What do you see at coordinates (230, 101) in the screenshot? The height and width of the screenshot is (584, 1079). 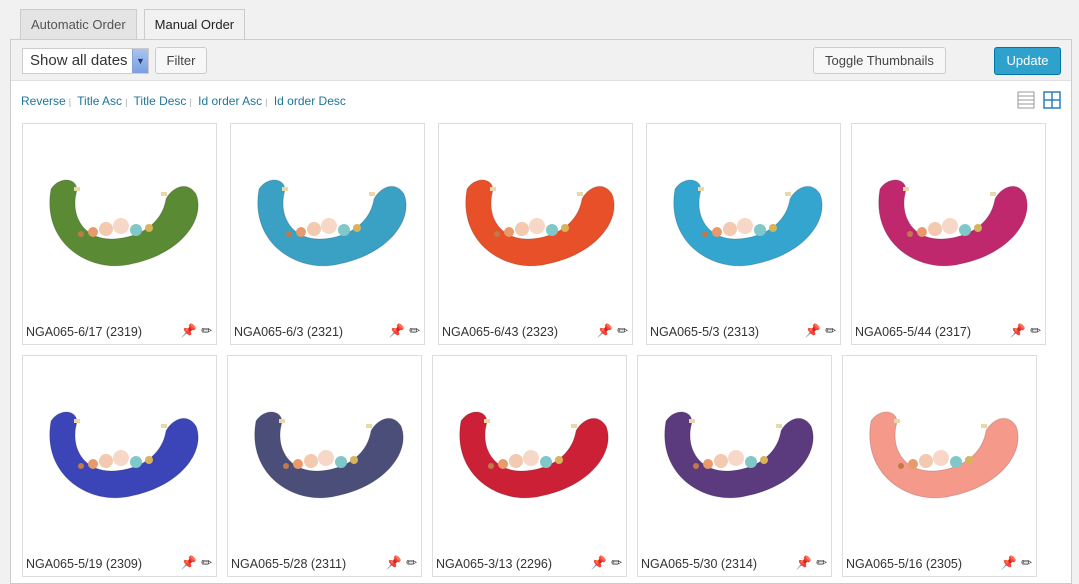 I see `sort-id-asc-link: Id order Asc` at bounding box center [230, 101].